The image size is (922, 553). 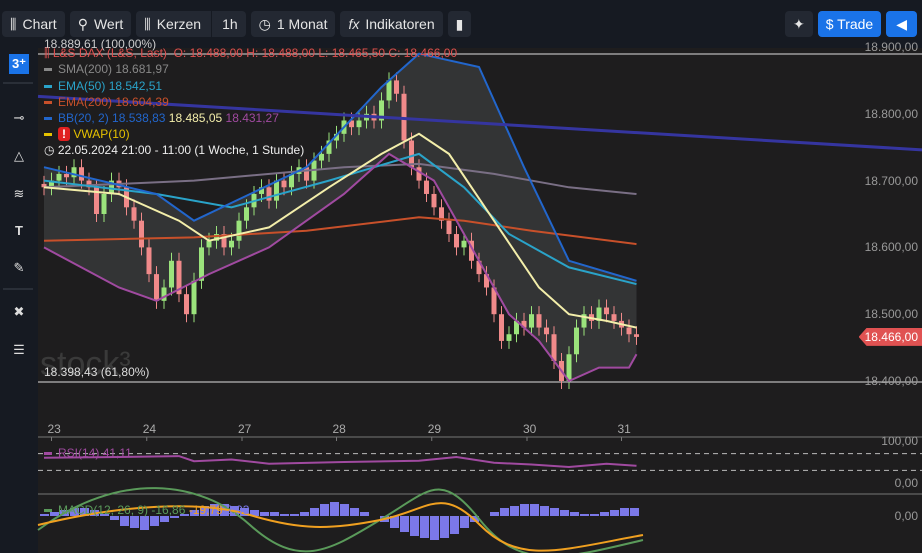 What do you see at coordinates (19, 268) in the screenshot?
I see `pen-icon: ✎` at bounding box center [19, 268].